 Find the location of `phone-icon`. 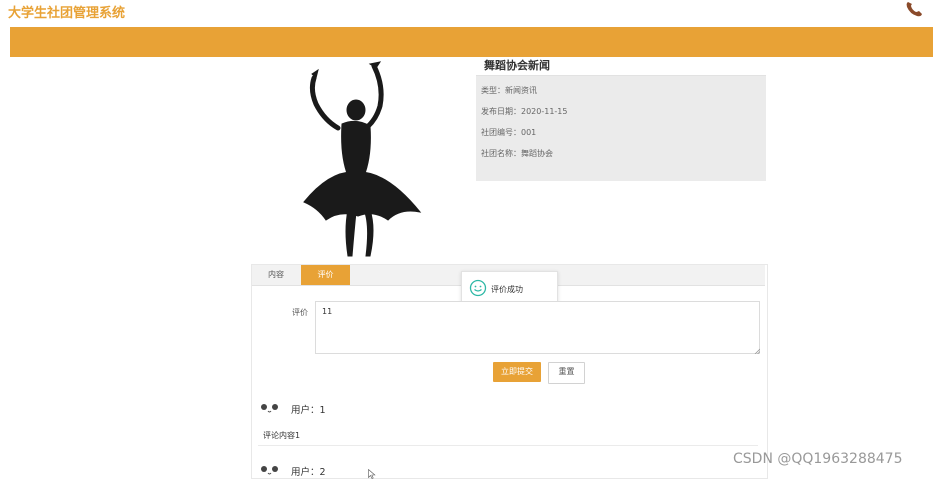

phone-icon is located at coordinates (915, 9).